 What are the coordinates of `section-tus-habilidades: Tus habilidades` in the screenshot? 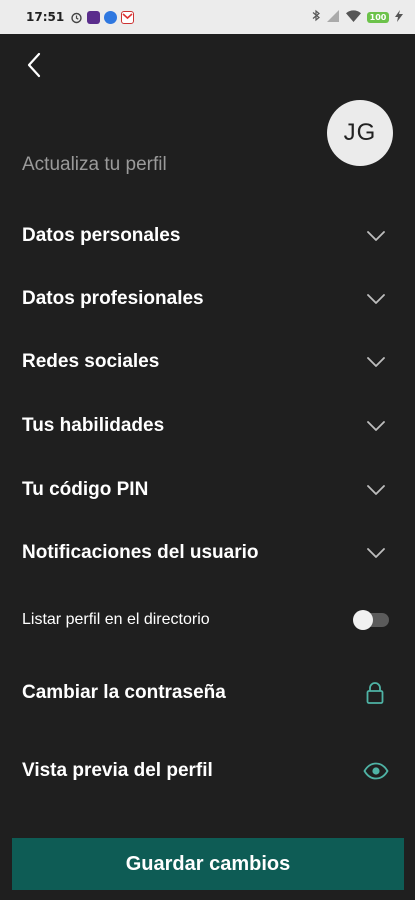 It's located at (207, 426).